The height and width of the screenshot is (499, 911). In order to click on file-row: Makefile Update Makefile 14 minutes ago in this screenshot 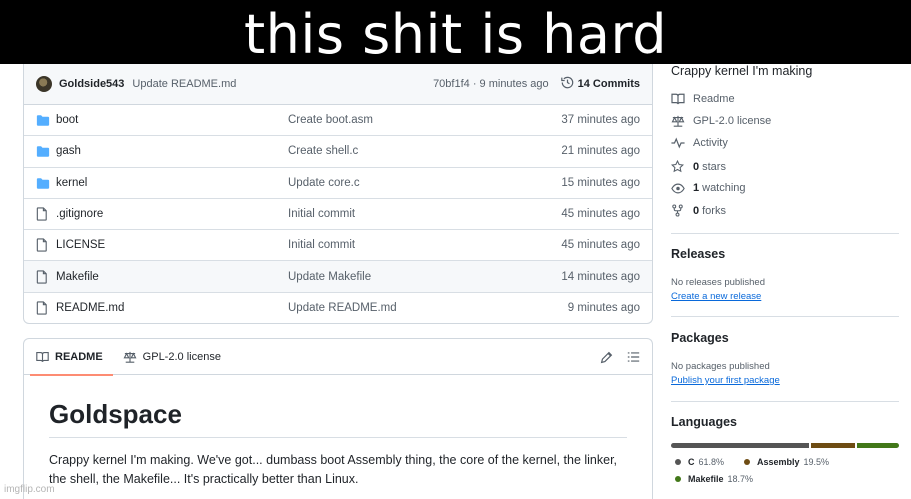, I will do `click(338, 277)`.